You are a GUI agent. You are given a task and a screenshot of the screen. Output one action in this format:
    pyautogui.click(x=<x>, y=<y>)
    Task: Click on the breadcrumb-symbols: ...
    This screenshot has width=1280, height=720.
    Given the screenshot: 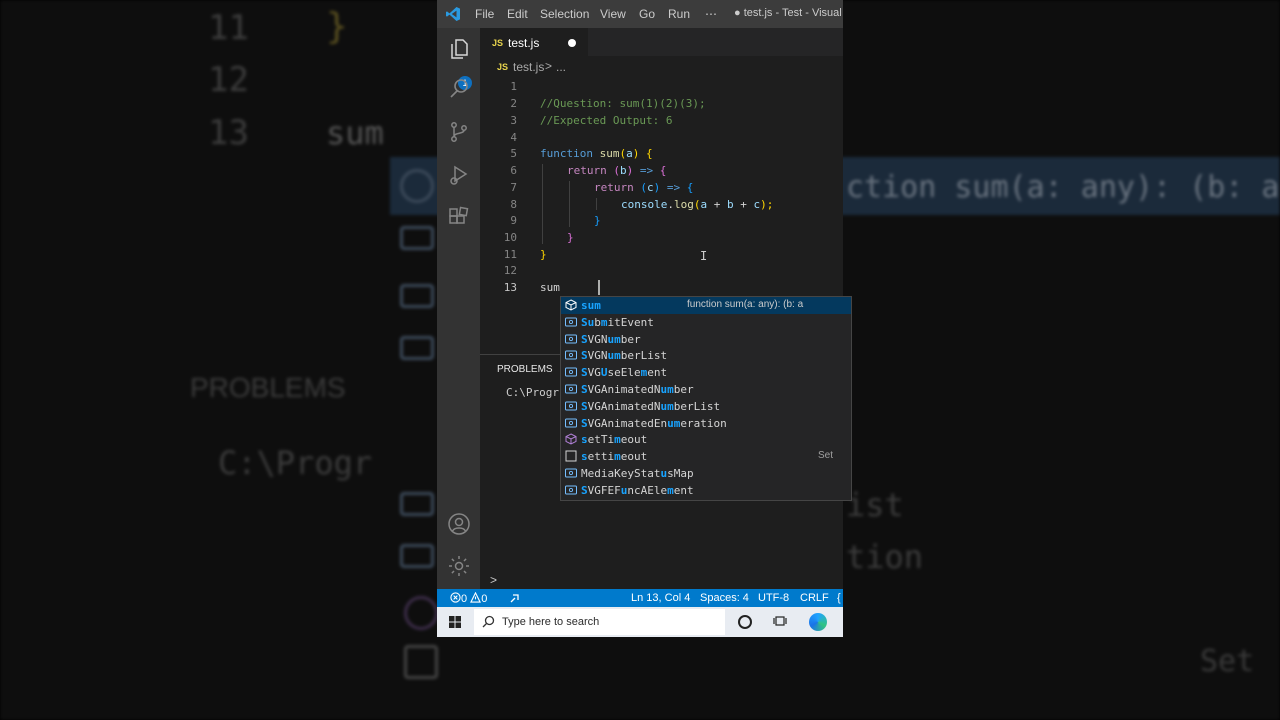 What is the action you would take?
    pyautogui.click(x=561, y=67)
    